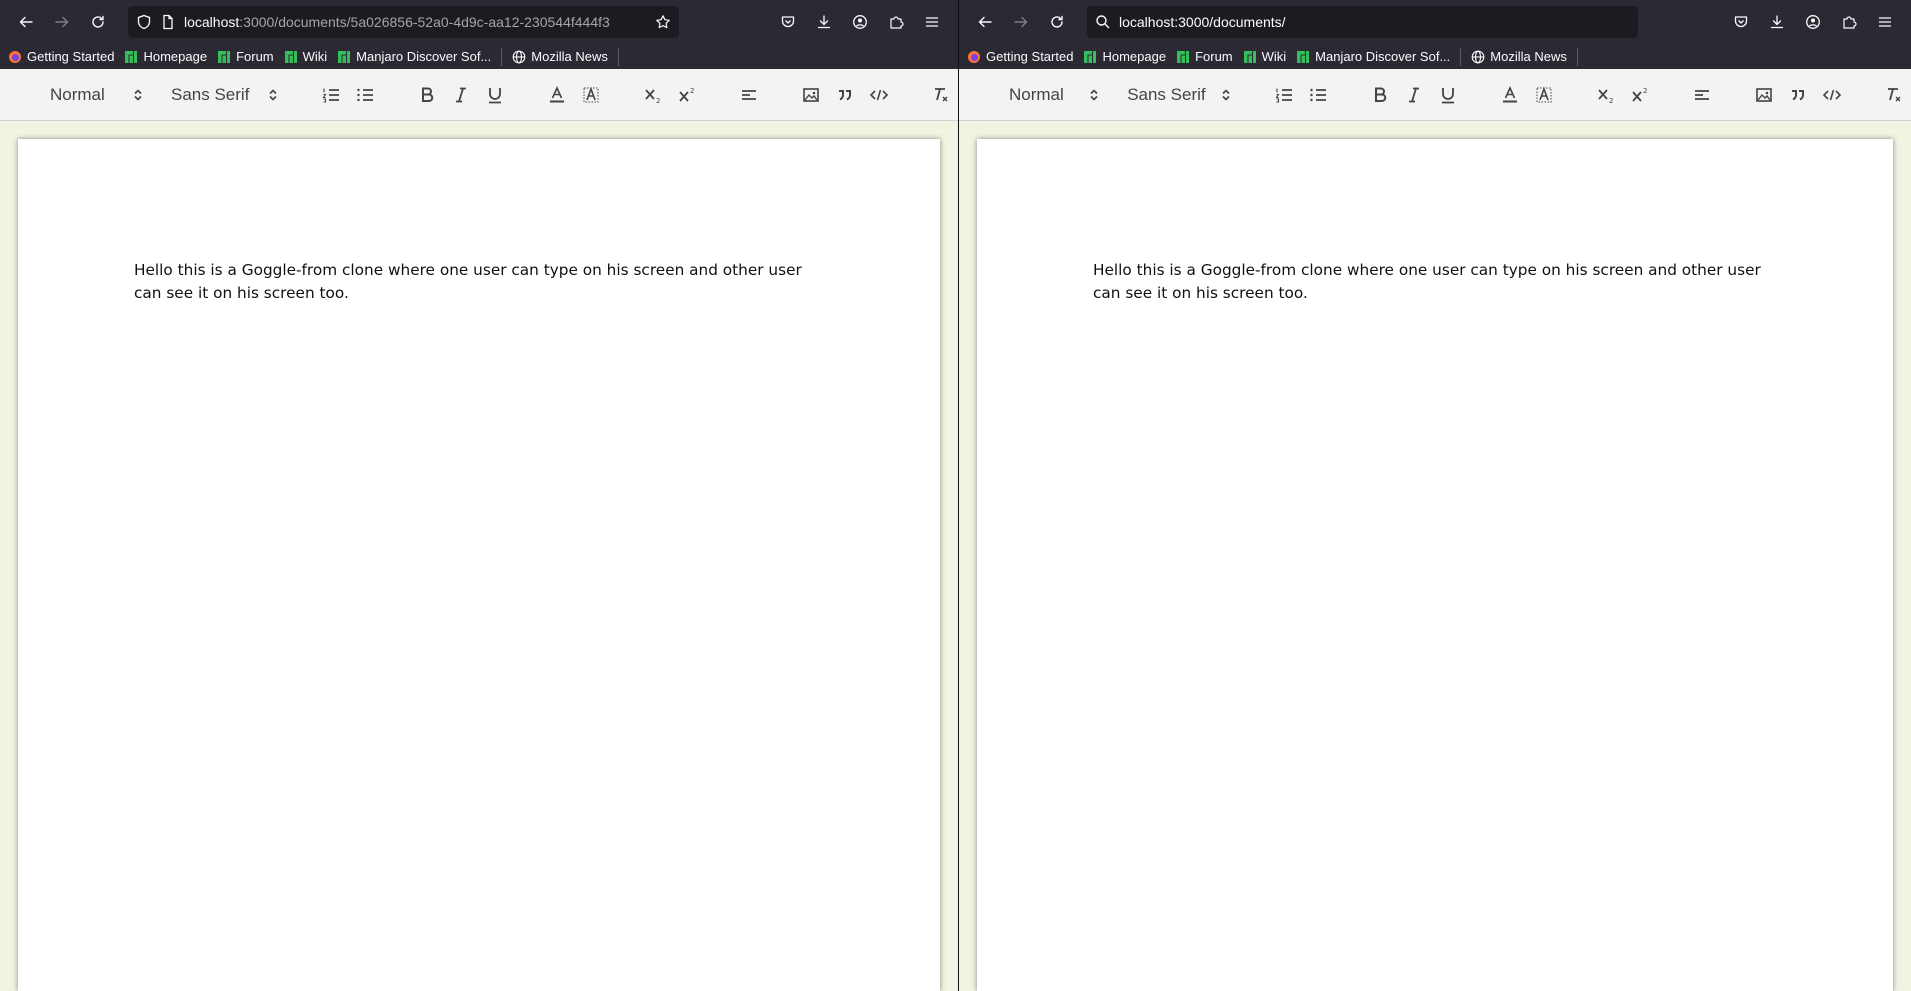 This screenshot has height=991, width=1911. Describe the element at coordinates (663, 22) in the screenshot. I see `star-icon` at that location.